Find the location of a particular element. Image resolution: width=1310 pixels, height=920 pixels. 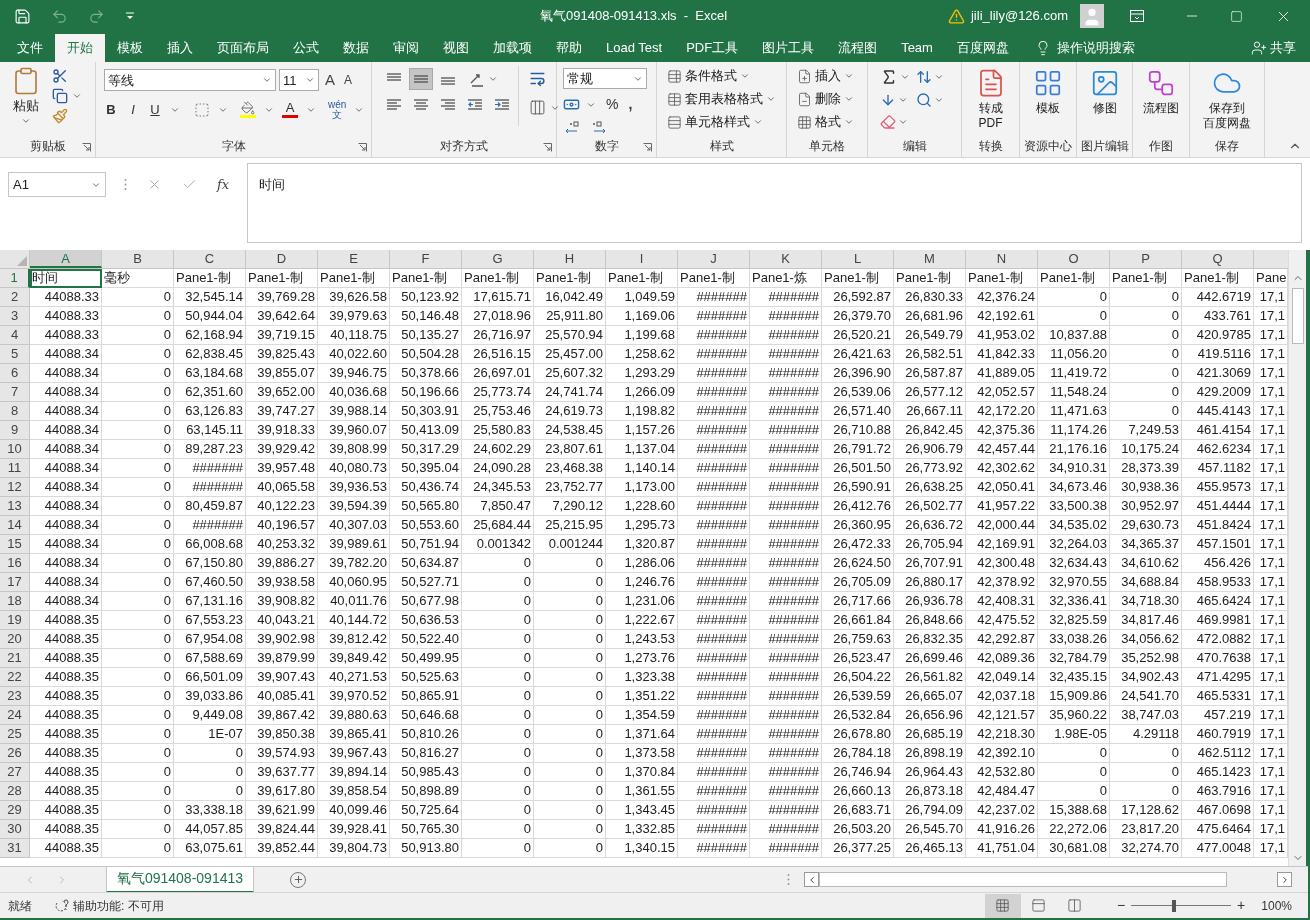

phonetic-button: wén 文 is located at coordinates (337, 109).